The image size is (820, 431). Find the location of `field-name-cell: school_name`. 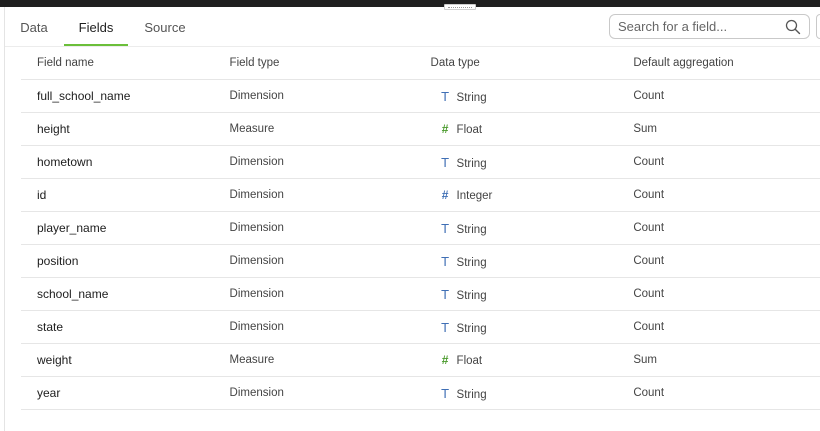

field-name-cell: school_name is located at coordinates (117, 294).